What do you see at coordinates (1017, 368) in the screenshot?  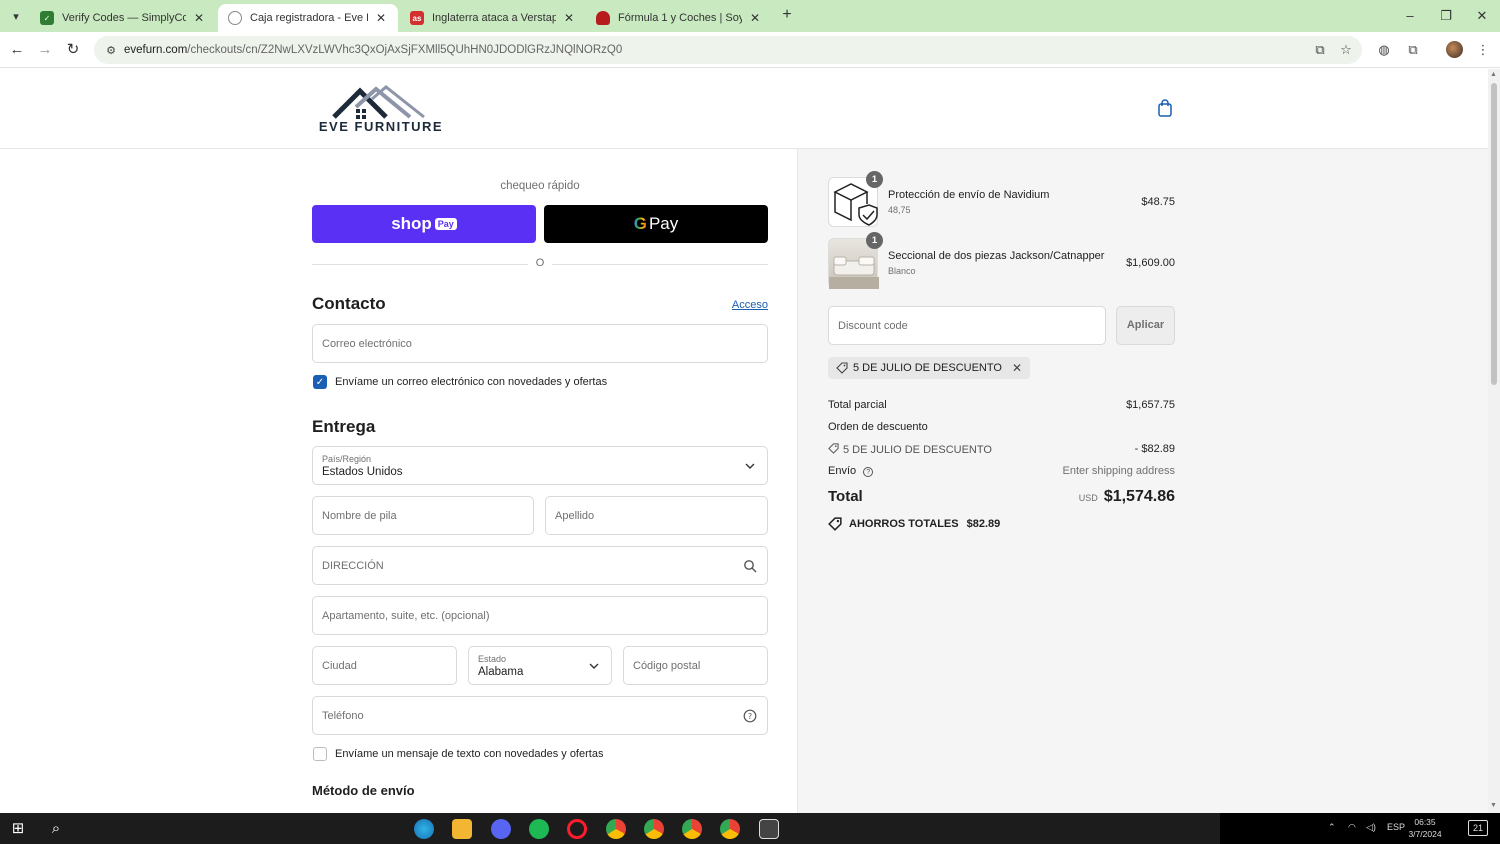 I see `remove-discount-icon: ✕` at bounding box center [1017, 368].